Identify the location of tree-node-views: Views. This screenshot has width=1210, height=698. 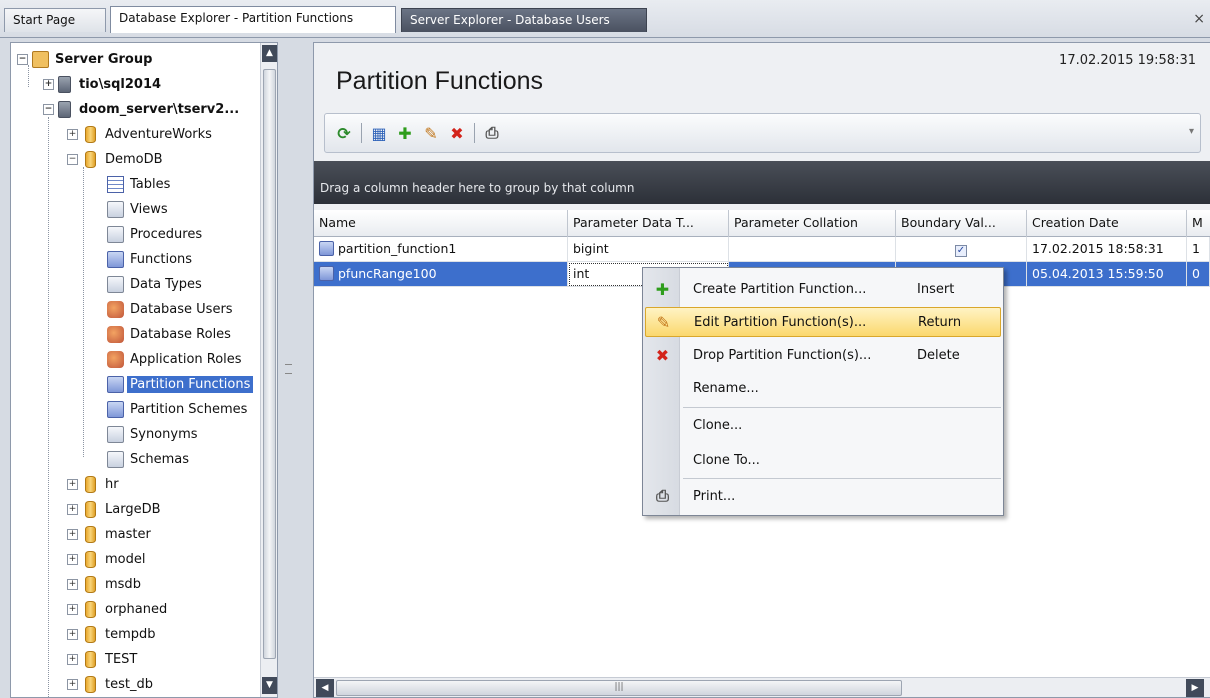
(139, 209).